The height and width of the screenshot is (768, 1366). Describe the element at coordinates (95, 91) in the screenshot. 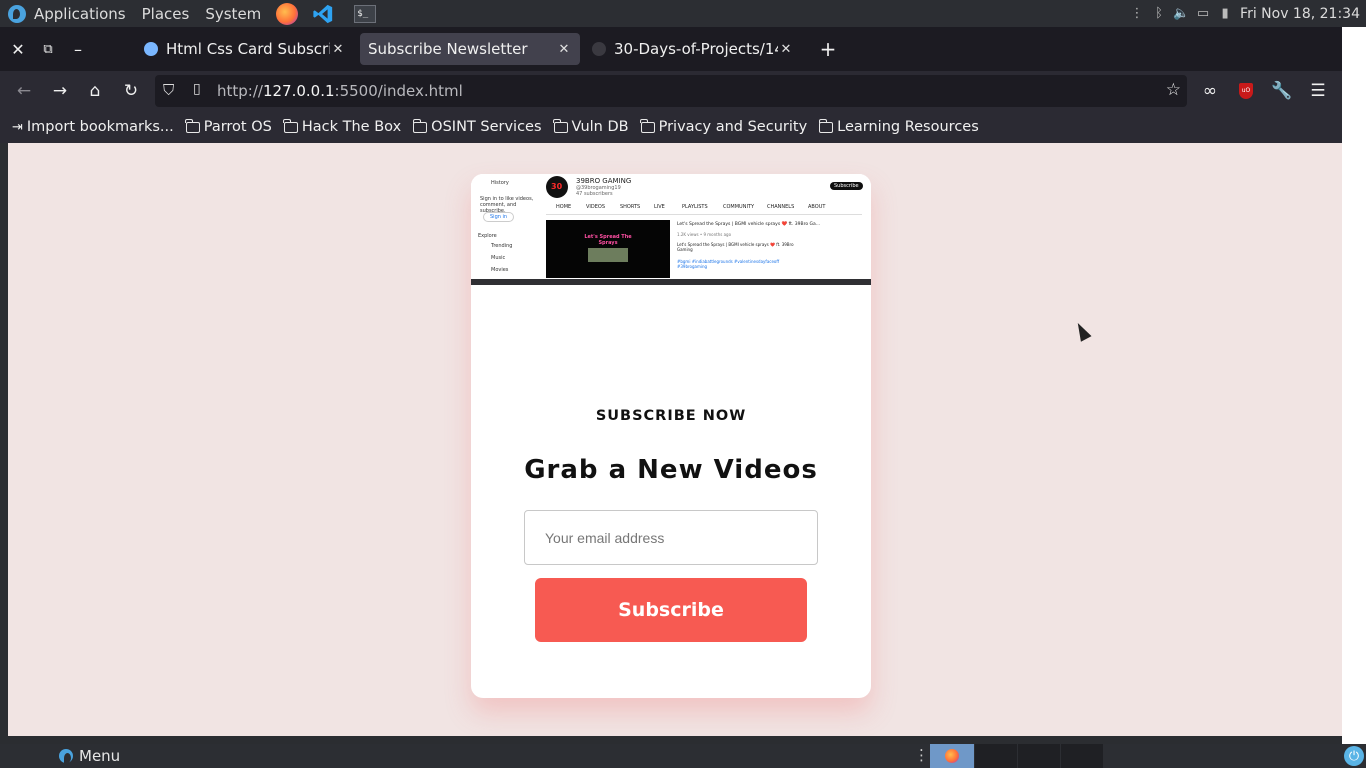

I see `home-button: ⌂` at that location.